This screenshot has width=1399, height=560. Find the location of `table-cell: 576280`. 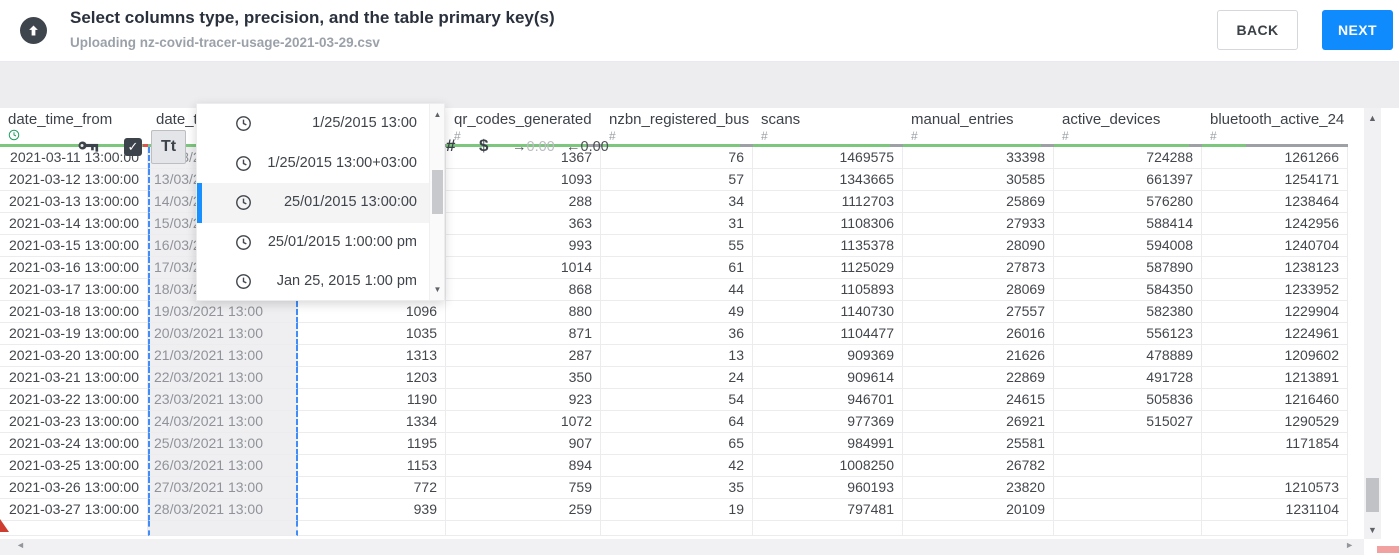

table-cell: 576280 is located at coordinates (1128, 202).